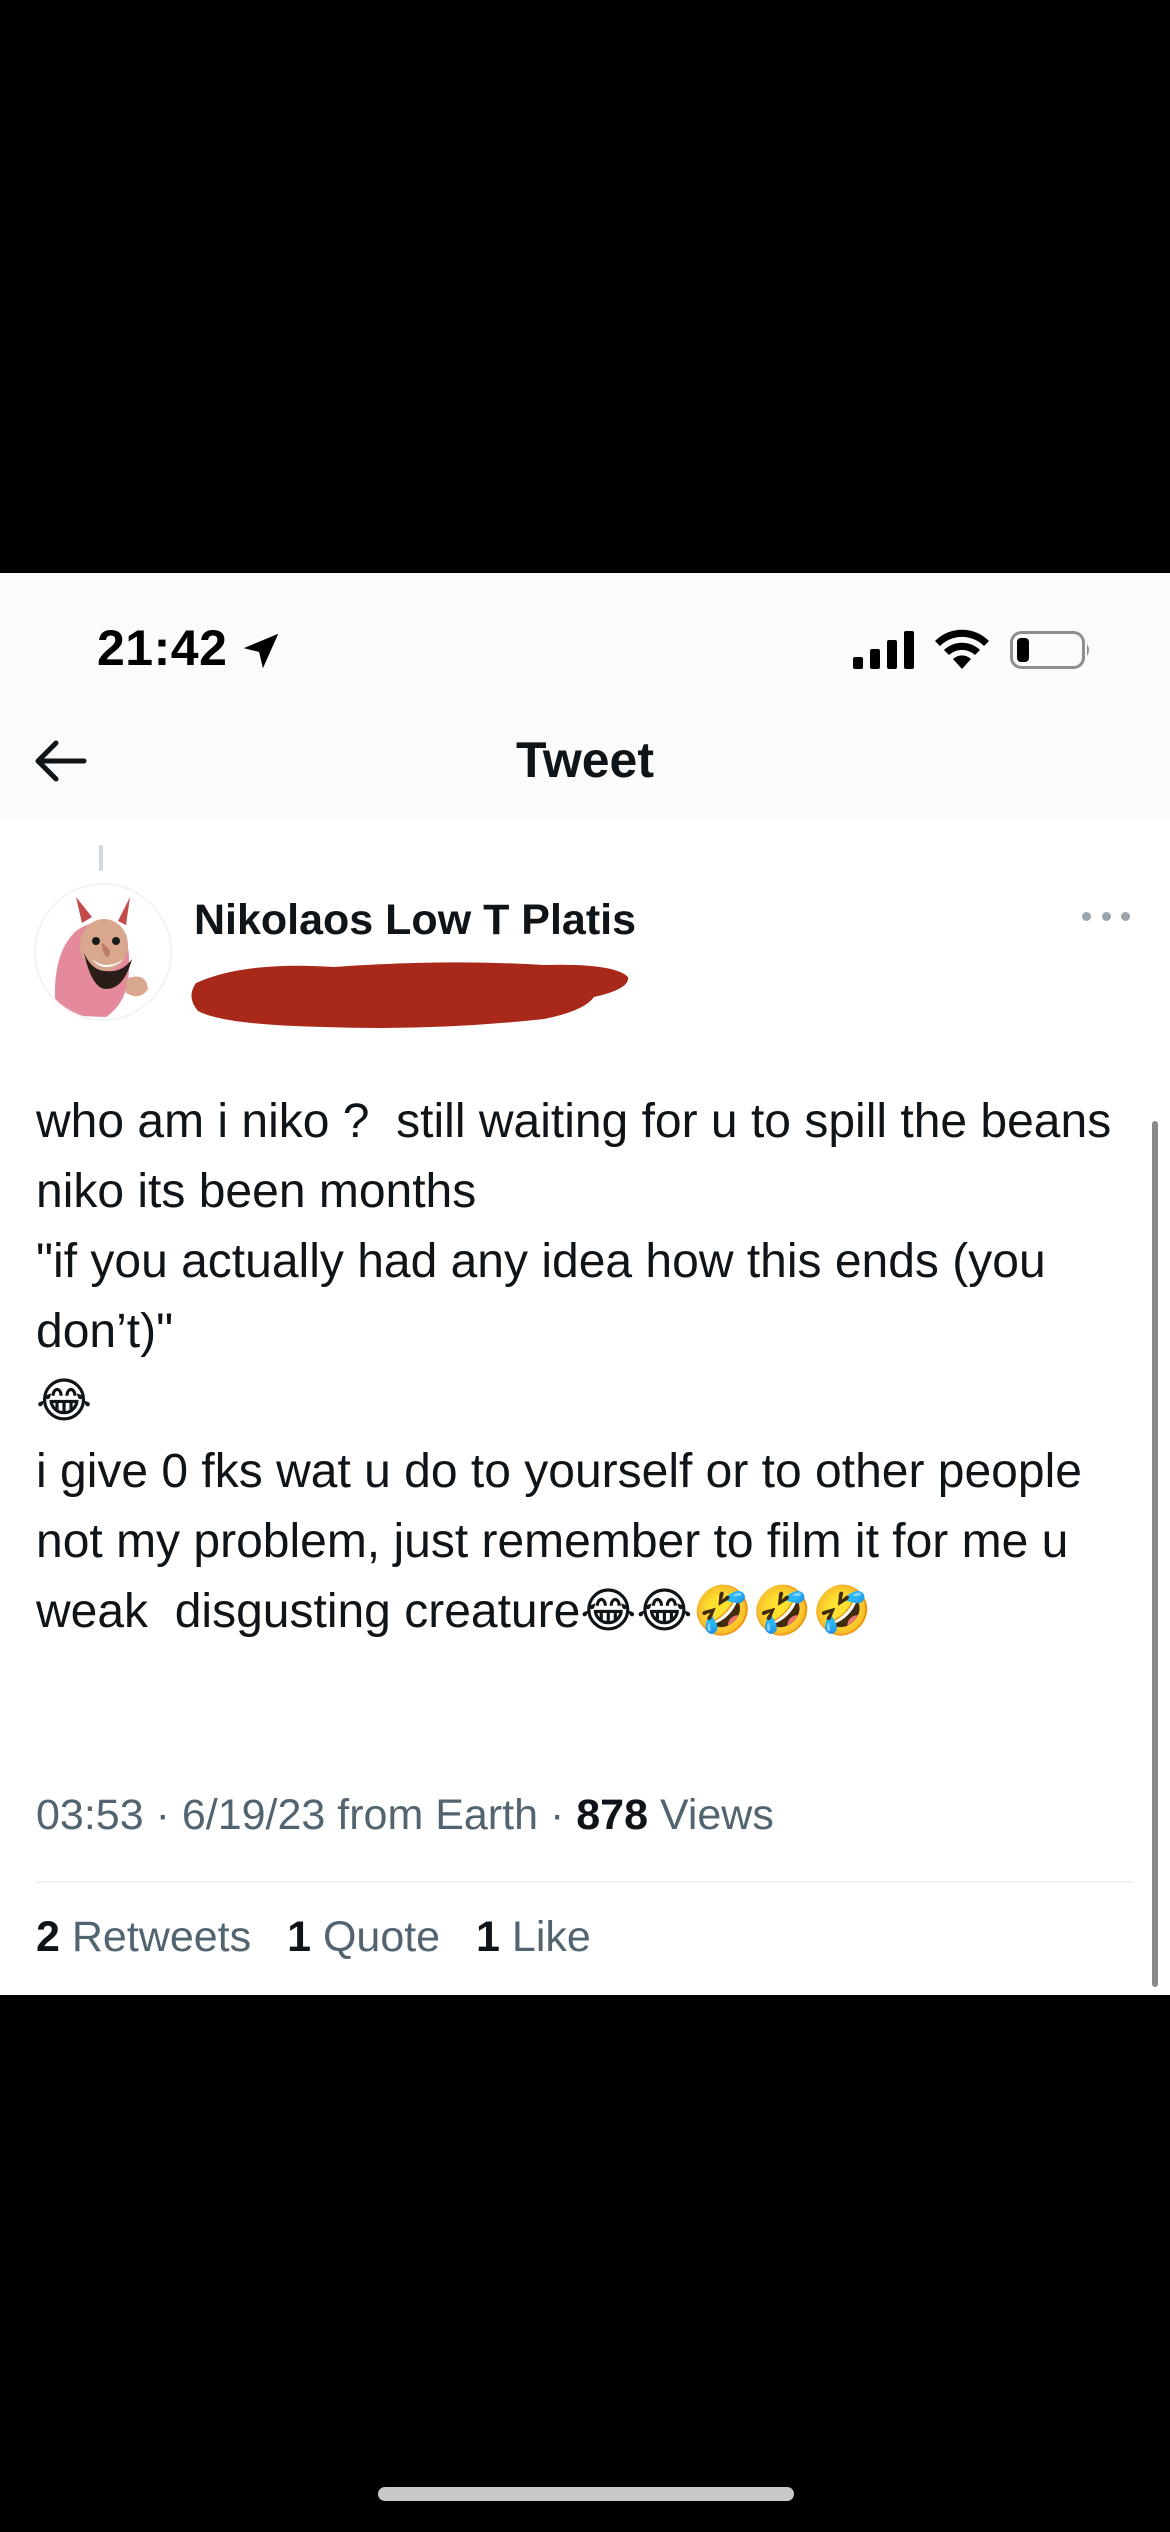  Describe the element at coordinates (1155, 1554) in the screenshot. I see `scrollbar` at that location.